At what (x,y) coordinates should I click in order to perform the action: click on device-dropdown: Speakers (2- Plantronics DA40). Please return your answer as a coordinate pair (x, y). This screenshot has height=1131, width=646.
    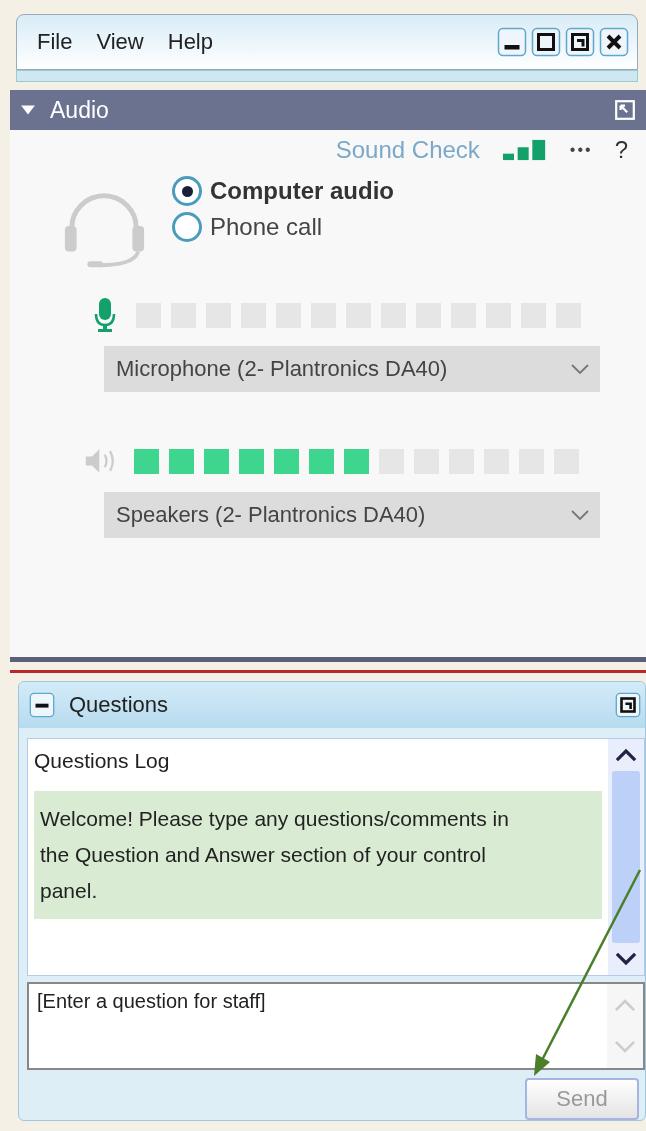
    Looking at the image, I should click on (352, 515).